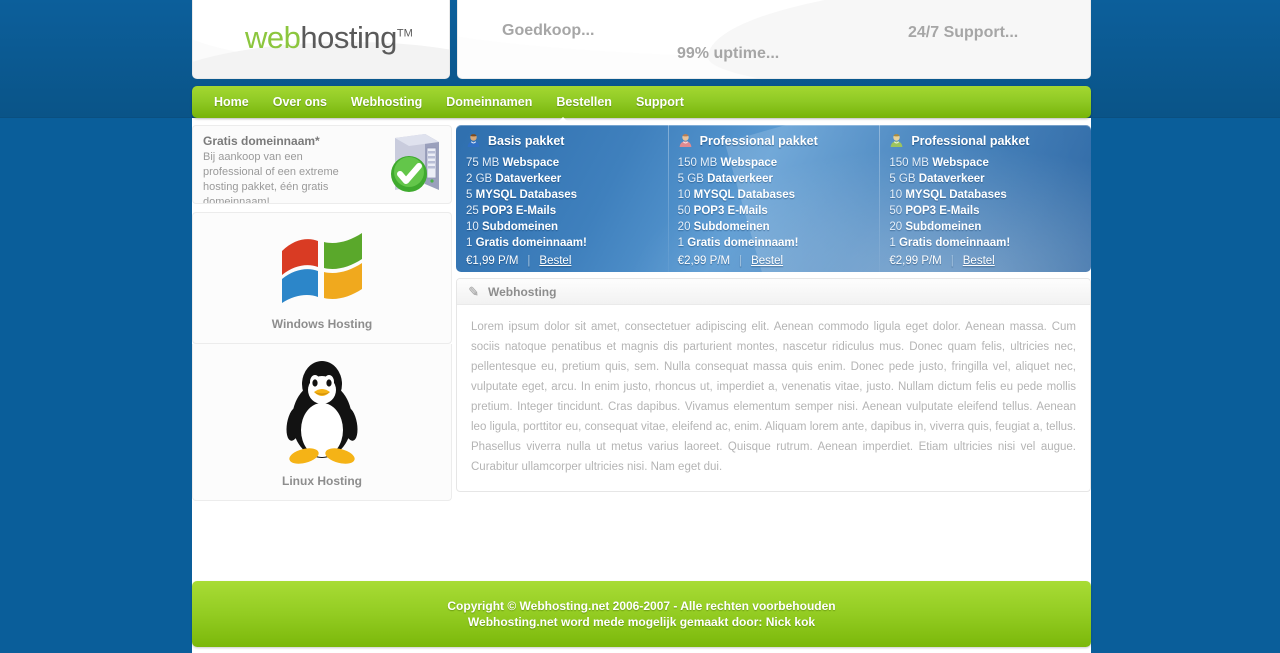  Describe the element at coordinates (511, 211) in the screenshot. I see `package-feature: 25 POP3 E-Mails` at that location.